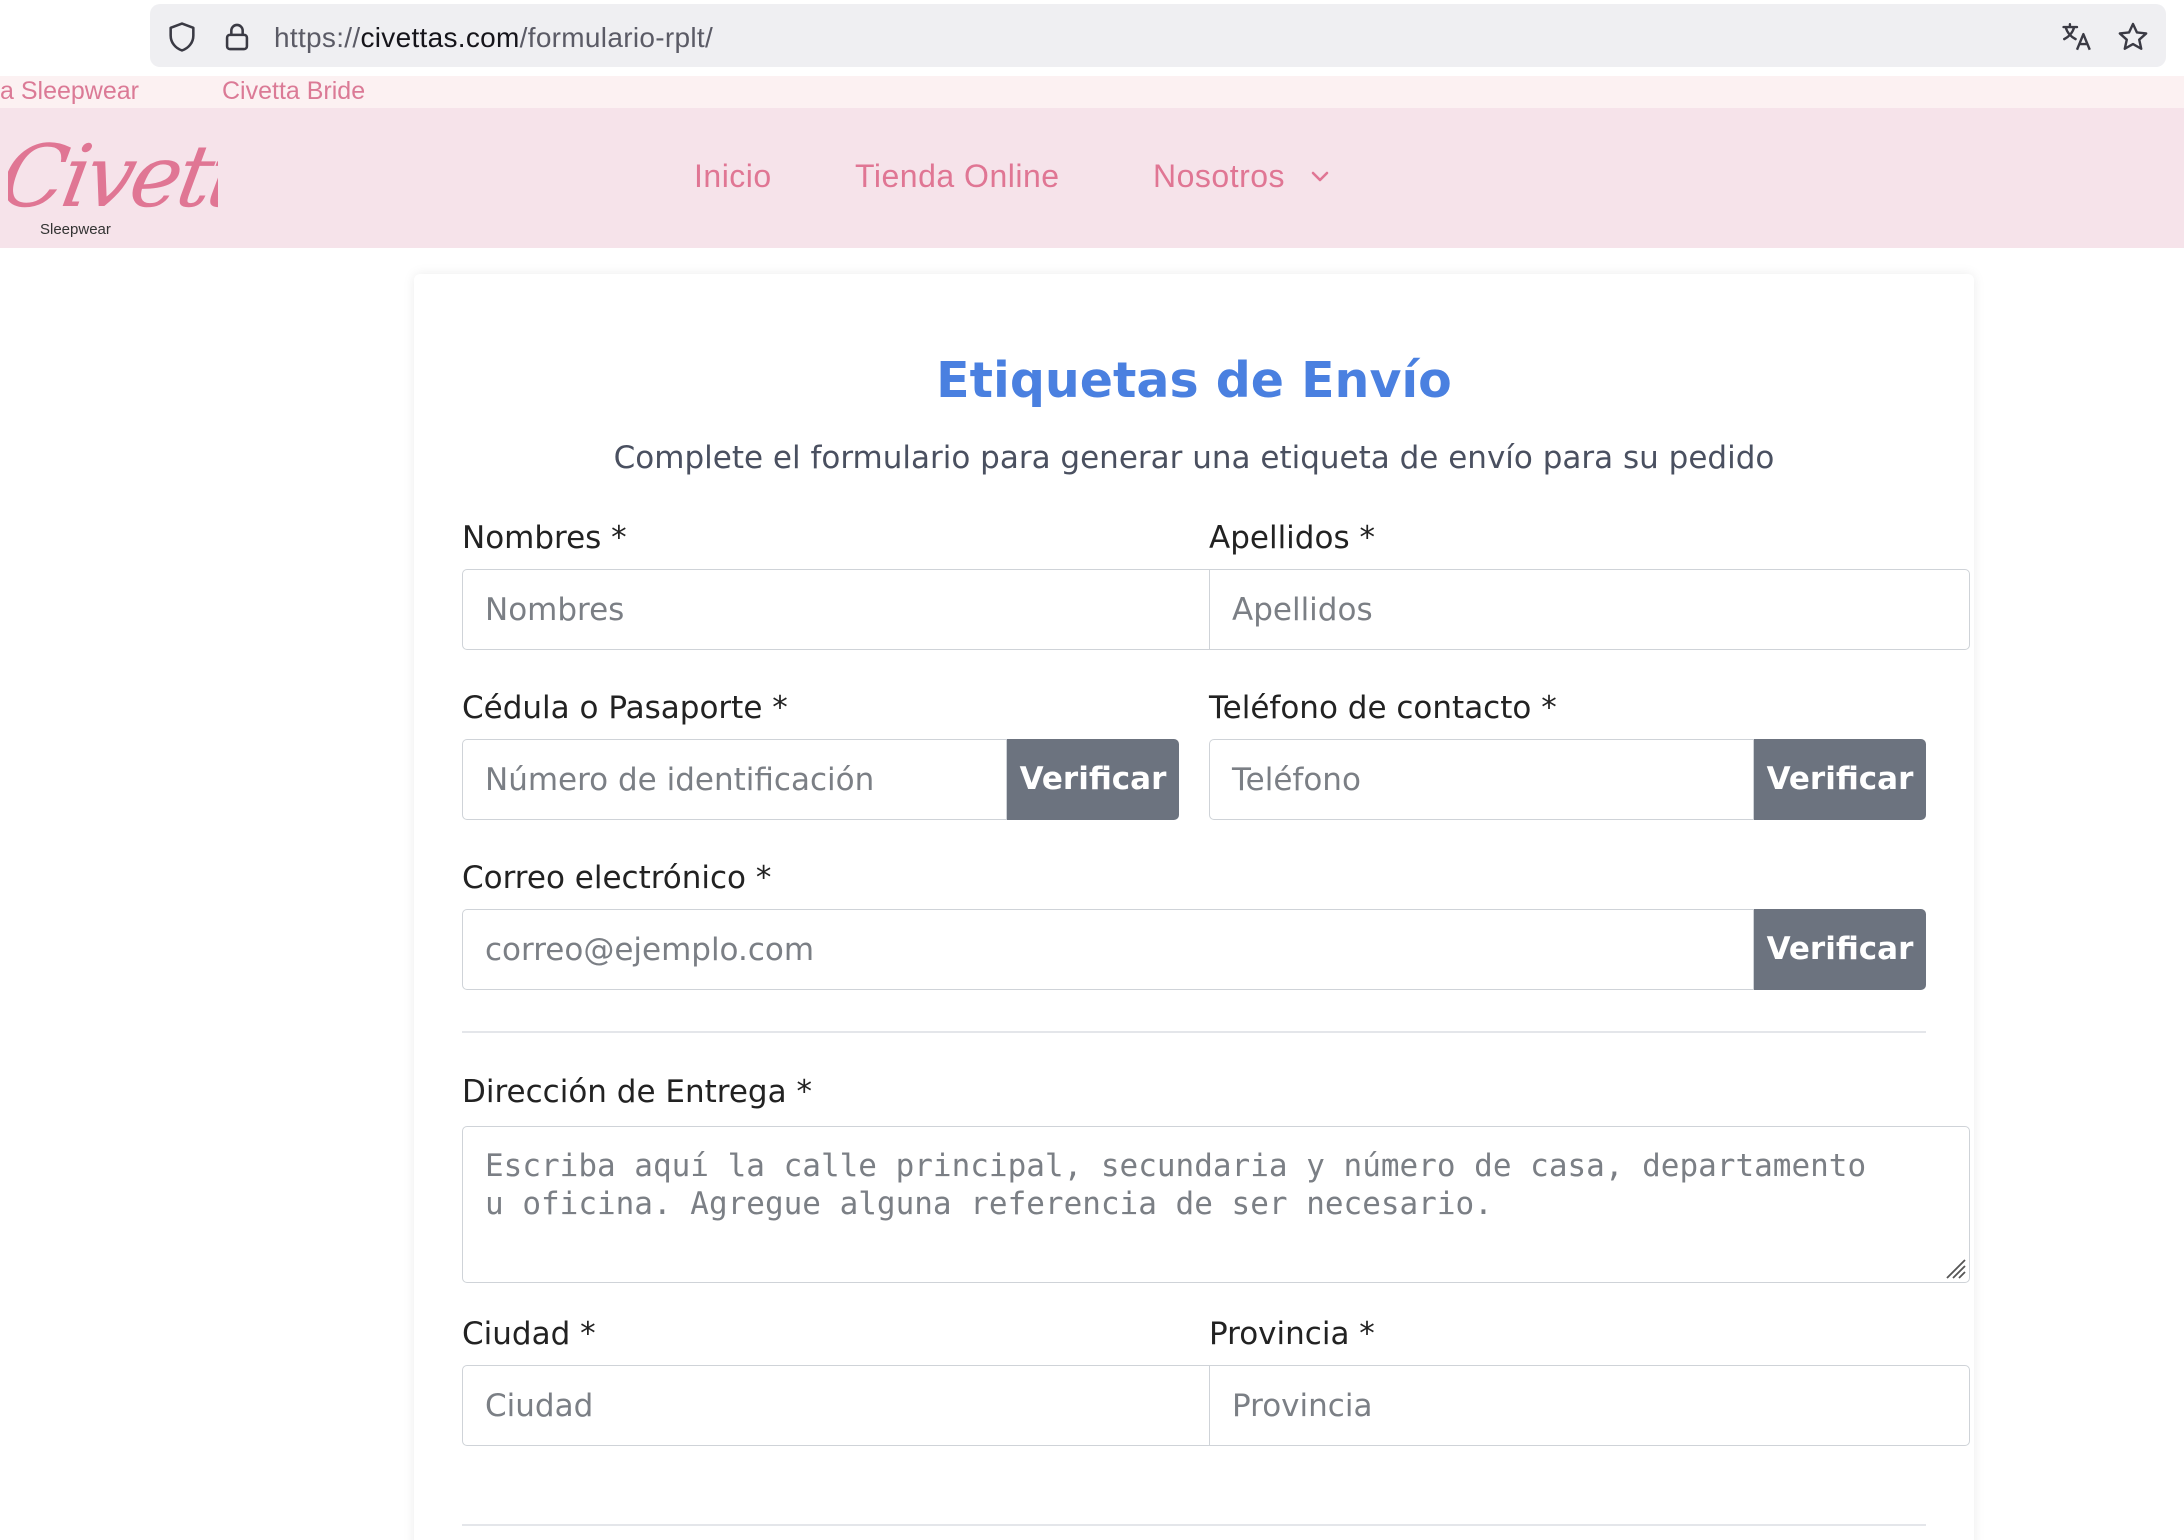  I want to click on telefono-label: Teléfono de contacto *, so click(1383, 708).